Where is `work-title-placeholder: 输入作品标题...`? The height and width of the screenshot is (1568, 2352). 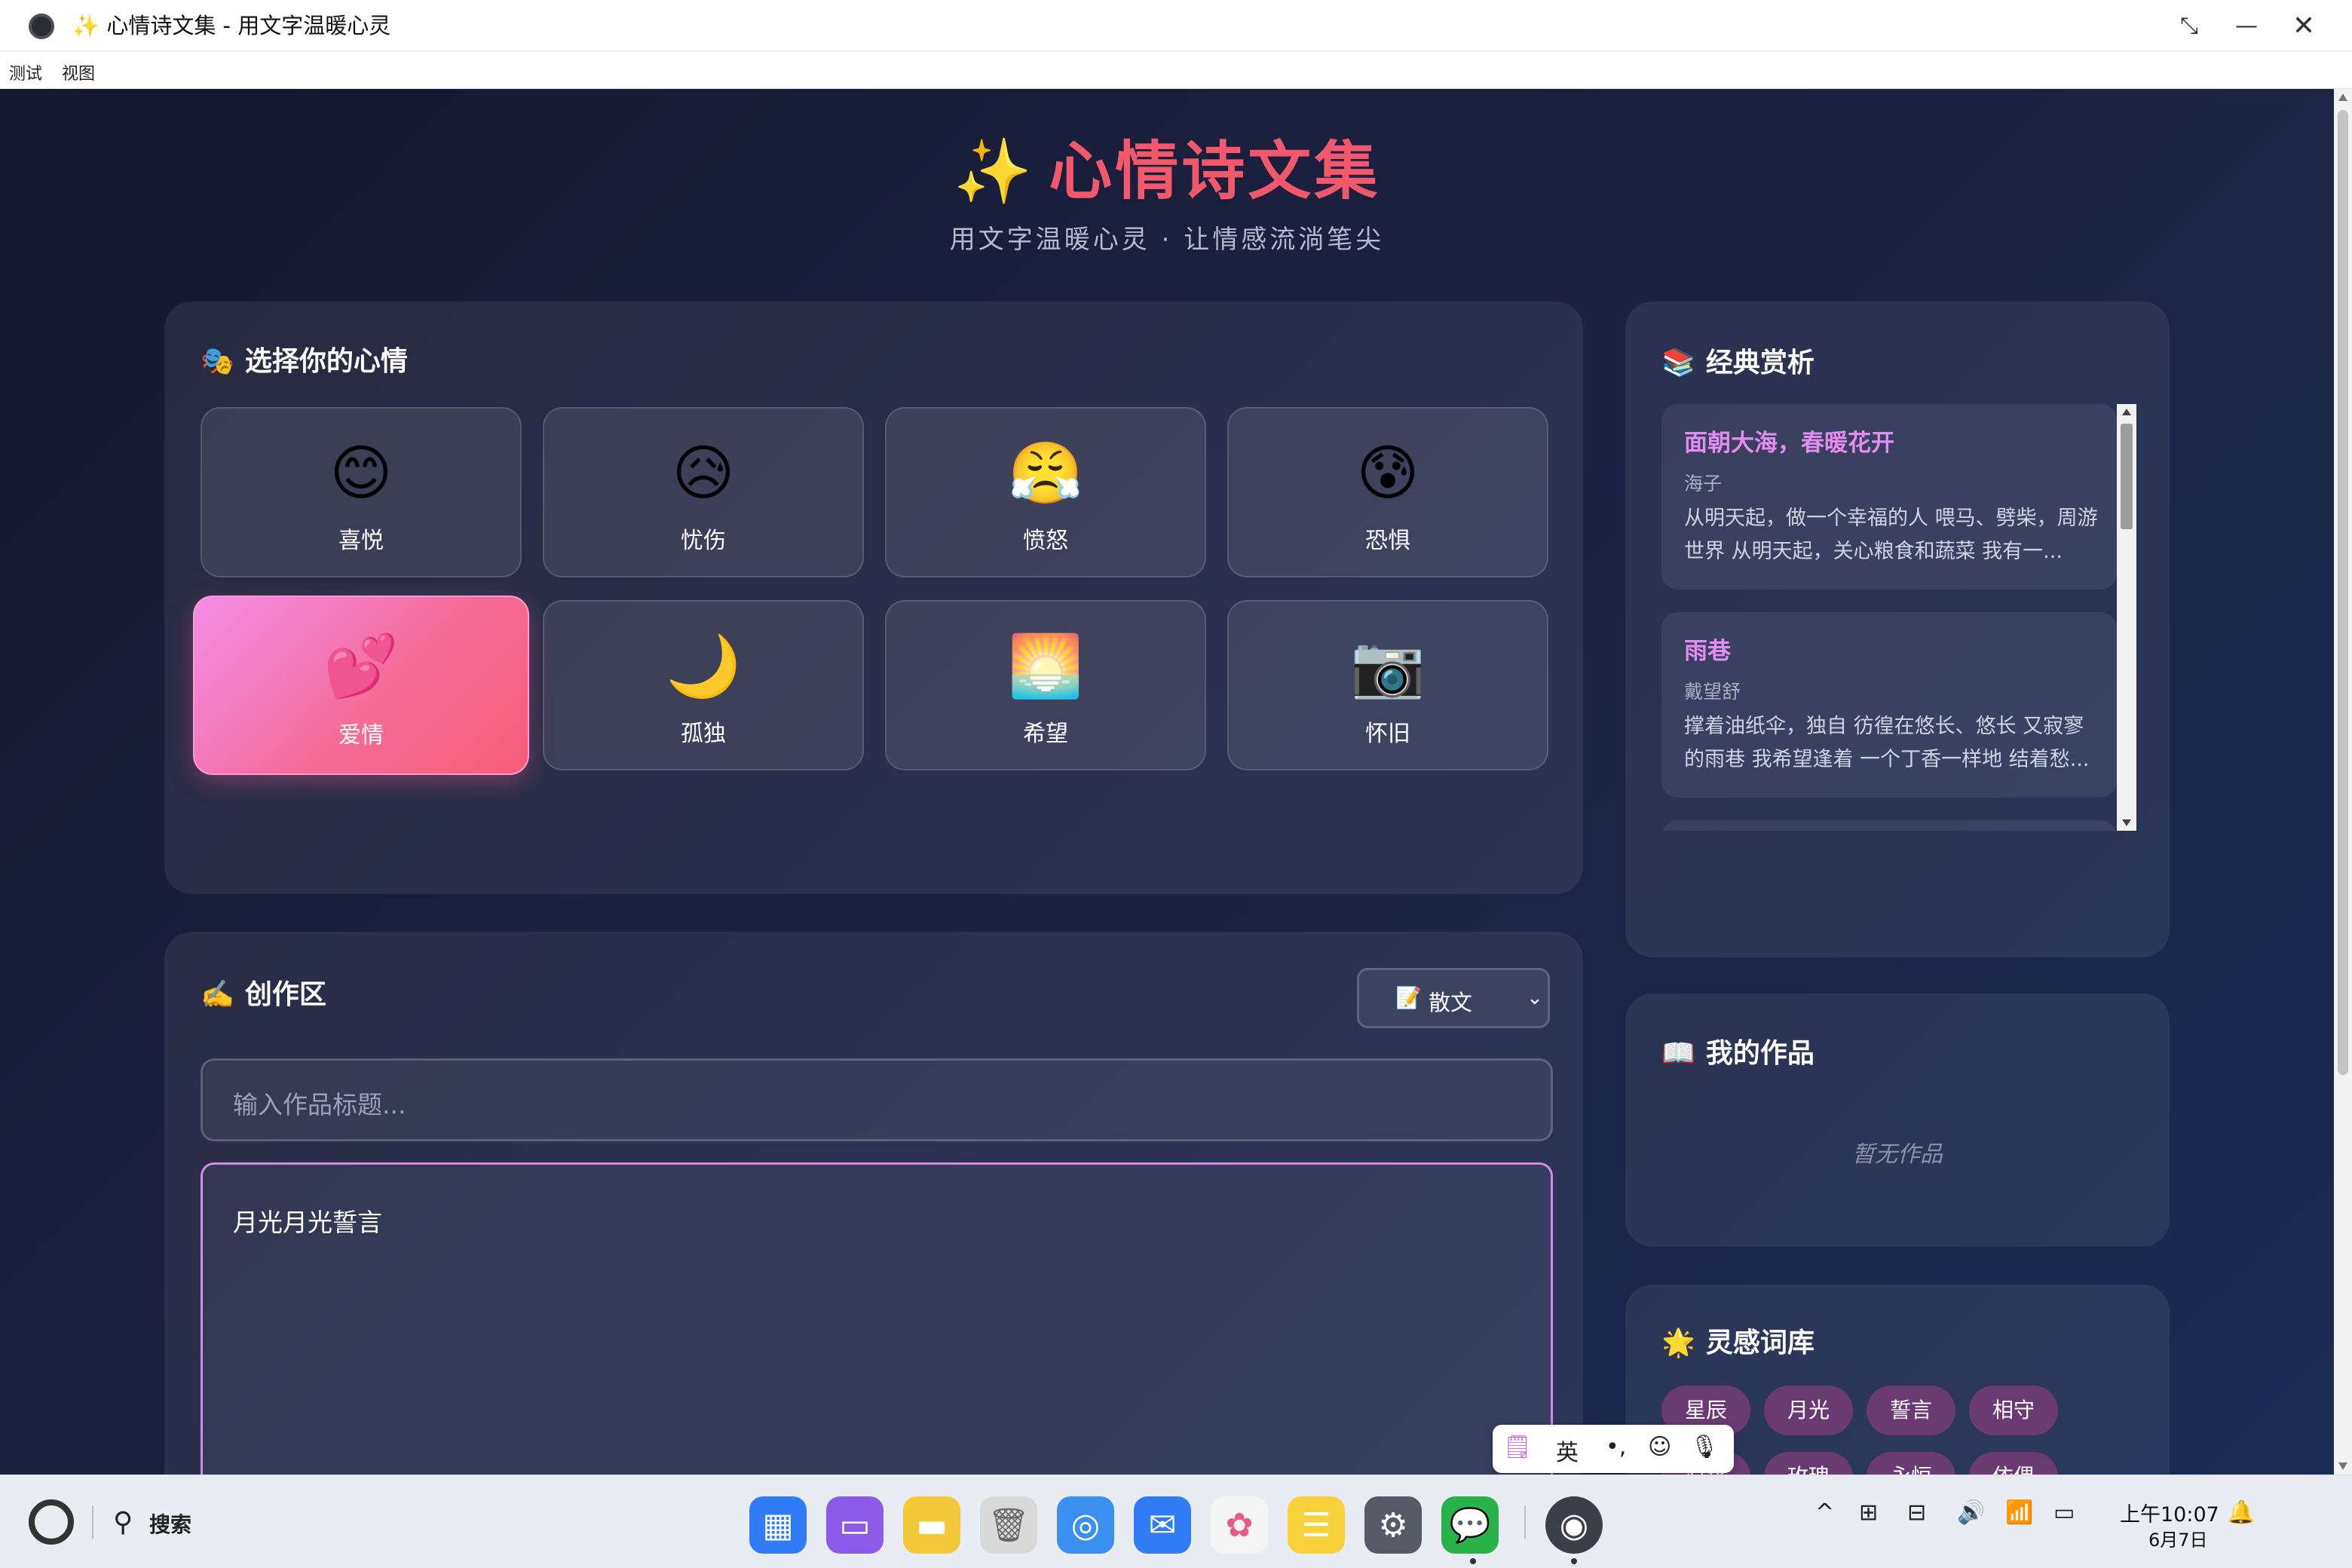
work-title-placeholder: 输入作品标题... is located at coordinates (319, 1104).